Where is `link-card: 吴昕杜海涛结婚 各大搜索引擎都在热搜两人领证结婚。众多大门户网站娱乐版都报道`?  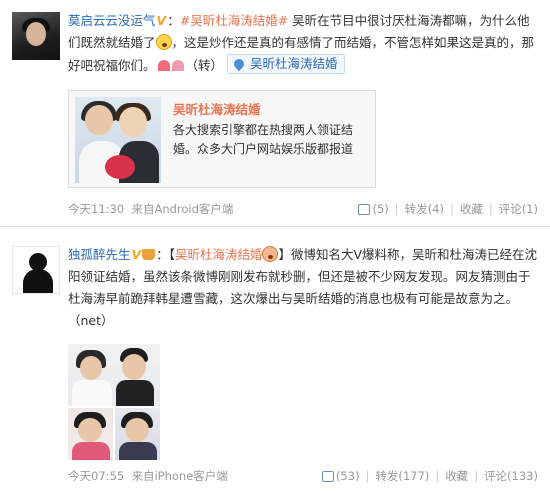
link-card: 吴昕杜海涛结婚 各大搜索引擎都在热搜两人领证结婚。众多大门户网站娱乐版都报道 is located at coordinates (222, 139).